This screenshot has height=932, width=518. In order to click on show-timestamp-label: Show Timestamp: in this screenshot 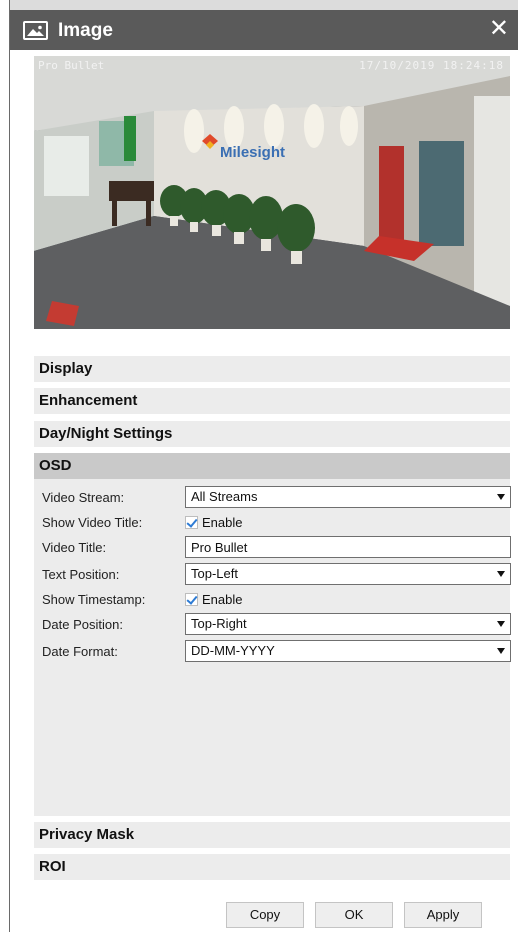, I will do `click(94, 599)`.